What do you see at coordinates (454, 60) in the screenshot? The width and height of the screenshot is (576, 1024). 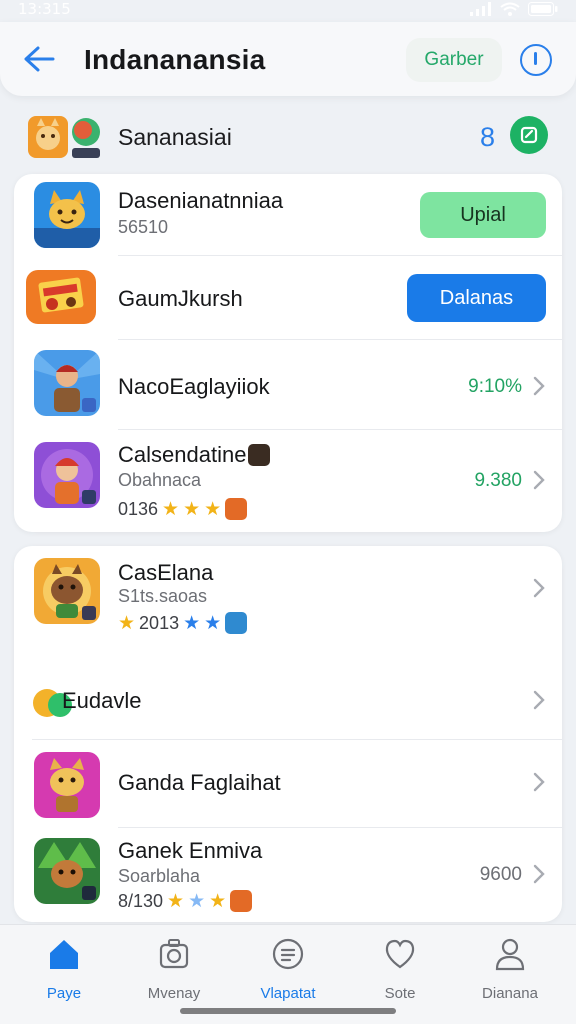 I see `header-chip-button: Garber` at bounding box center [454, 60].